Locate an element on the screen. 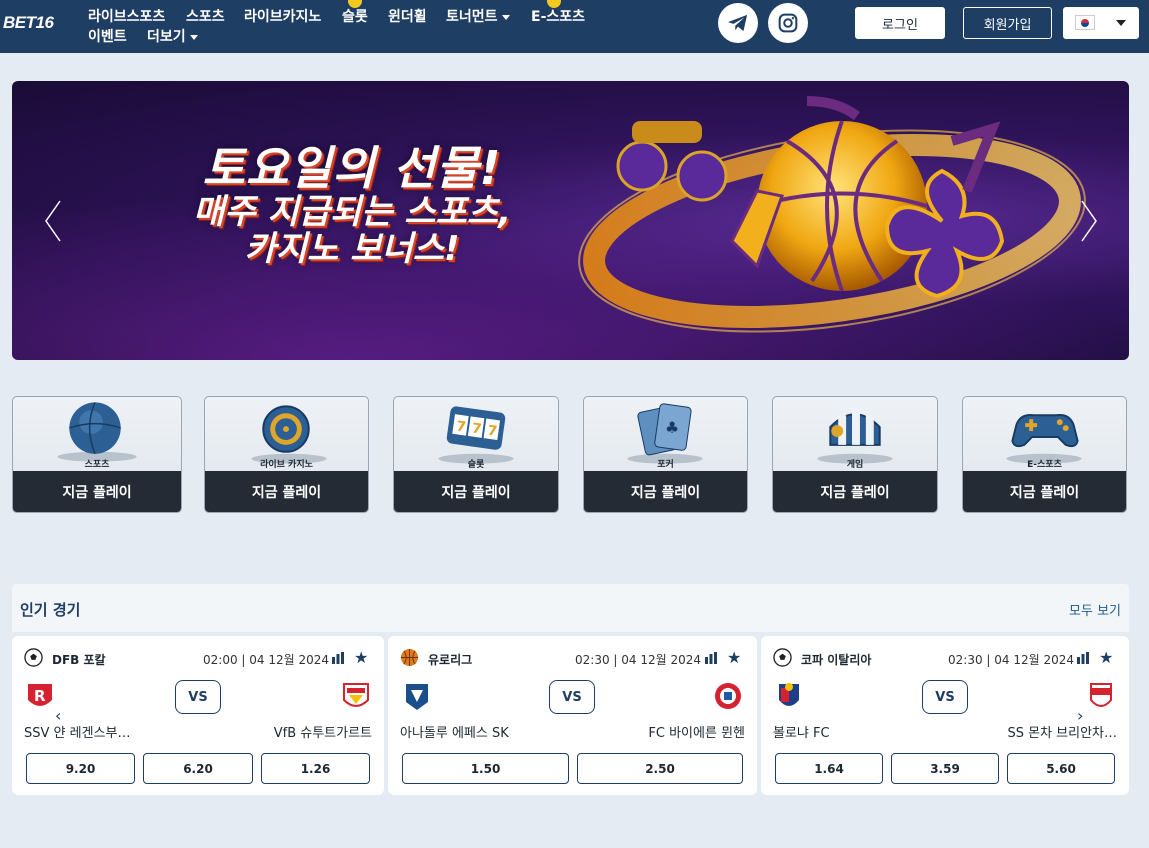 The height and width of the screenshot is (848, 1149). nav-label: 스포츠 is located at coordinates (205, 17).